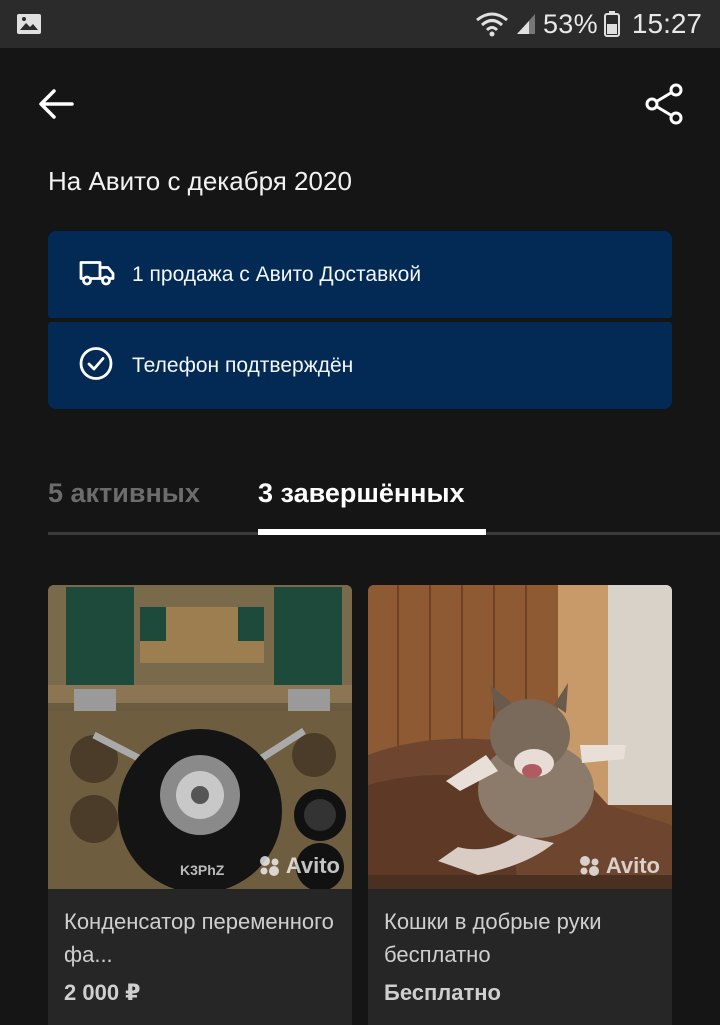  Describe the element at coordinates (666, 23) in the screenshot. I see `clock: 15:27` at that location.